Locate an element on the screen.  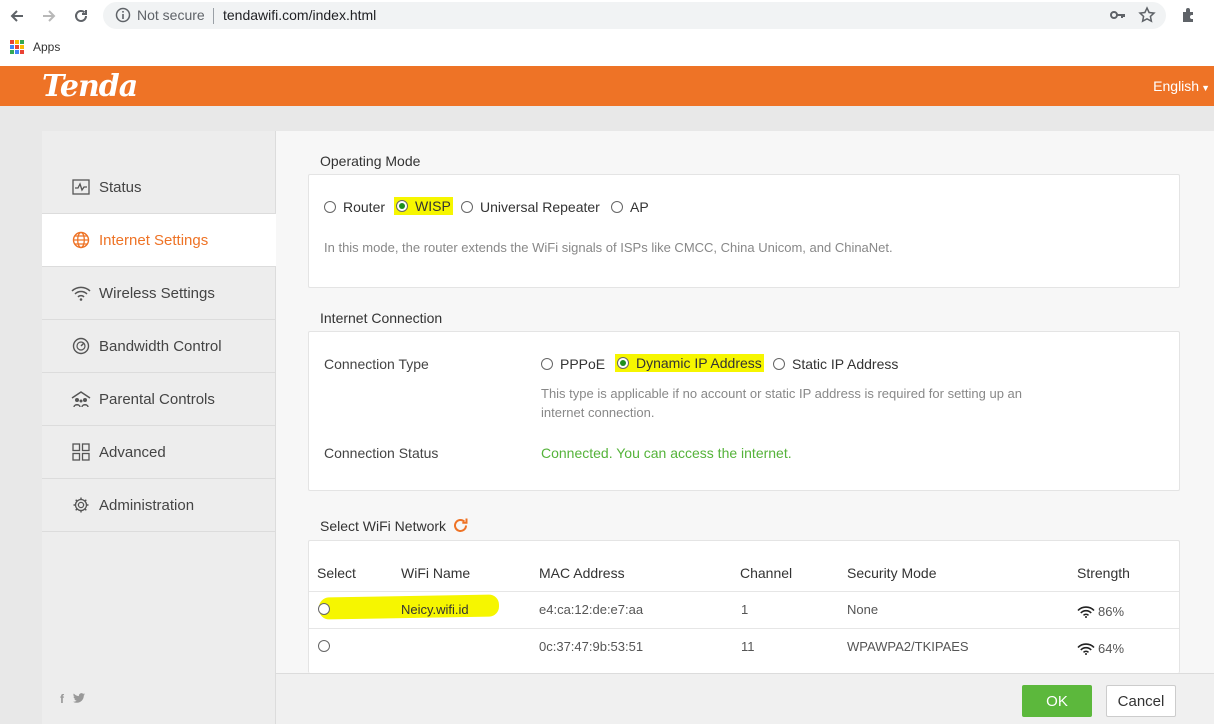
mode-router-option: Router is located at coordinates (354, 207).